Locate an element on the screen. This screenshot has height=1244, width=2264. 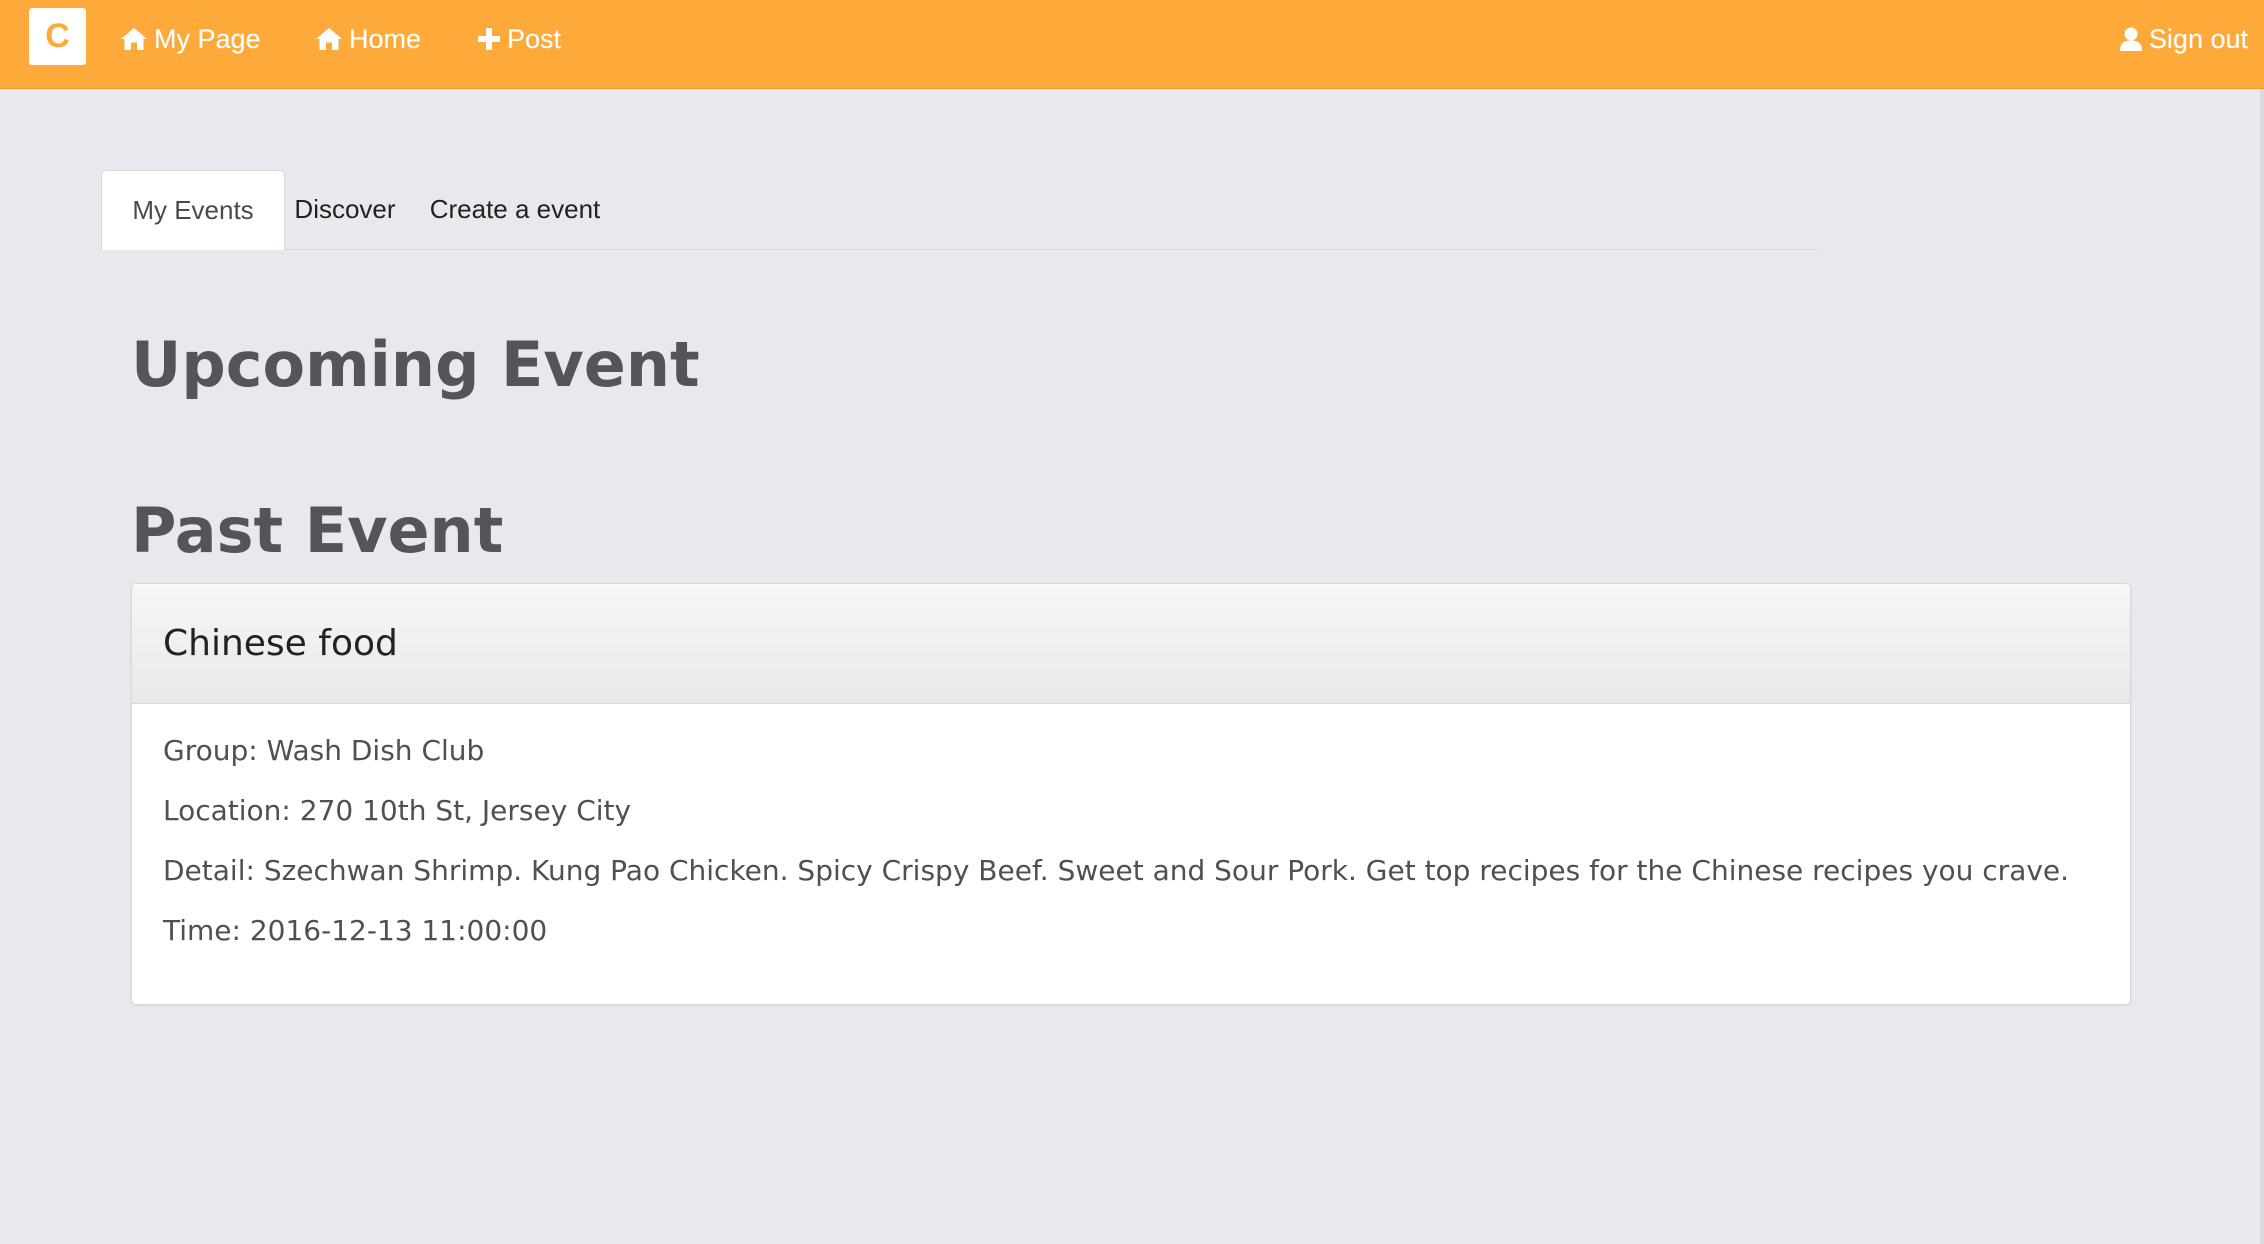
tab-create-event: Create a event is located at coordinates (515, 209).